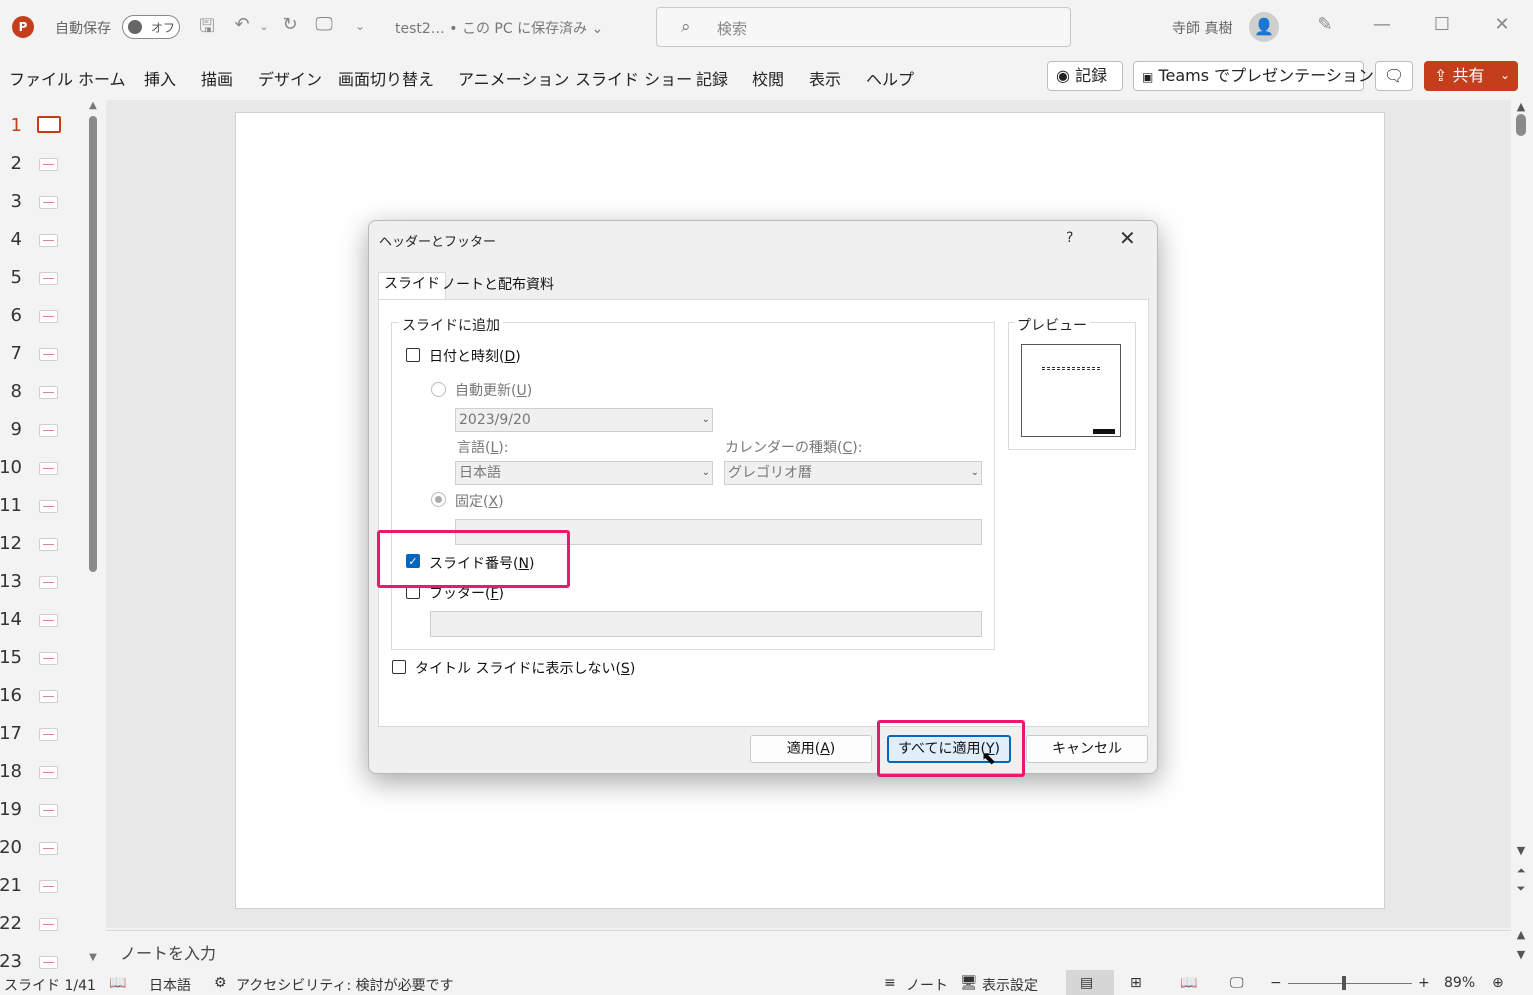 The image size is (1533, 995). Describe the element at coordinates (41, 78) in the screenshot. I see `menu-file: ファイル` at that location.